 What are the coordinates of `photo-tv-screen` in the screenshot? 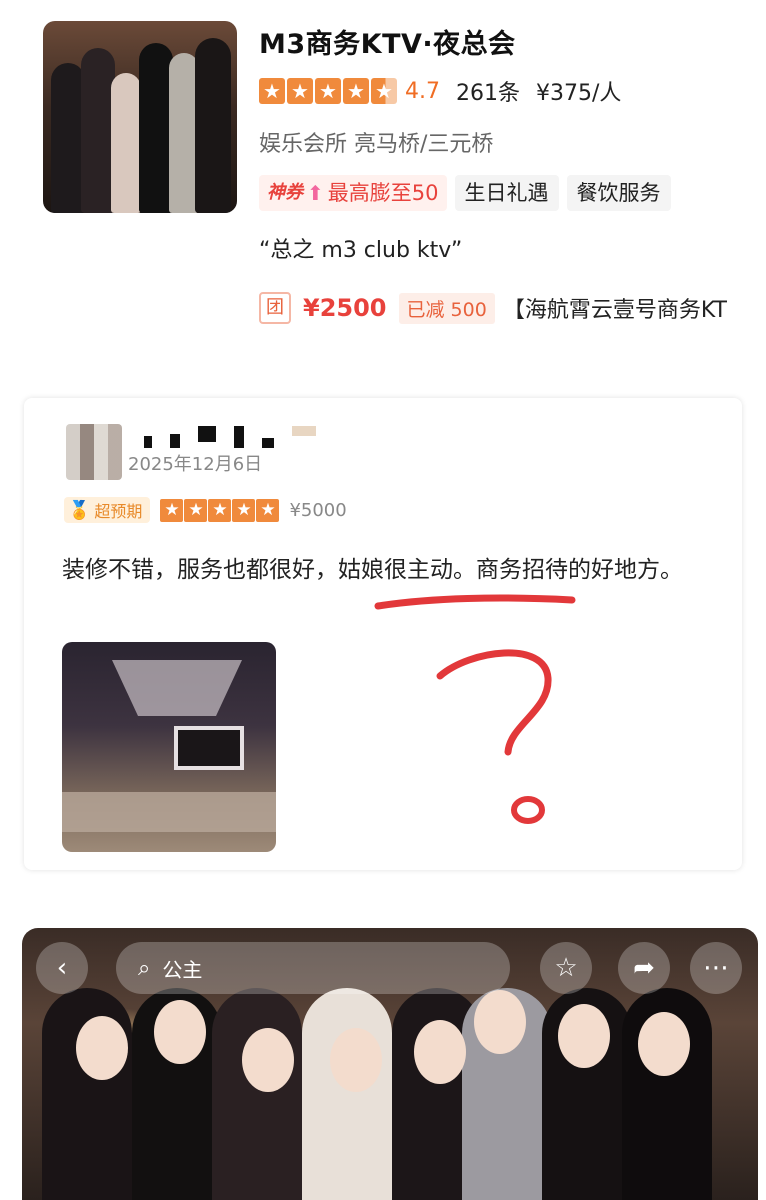 It's located at (209, 748).